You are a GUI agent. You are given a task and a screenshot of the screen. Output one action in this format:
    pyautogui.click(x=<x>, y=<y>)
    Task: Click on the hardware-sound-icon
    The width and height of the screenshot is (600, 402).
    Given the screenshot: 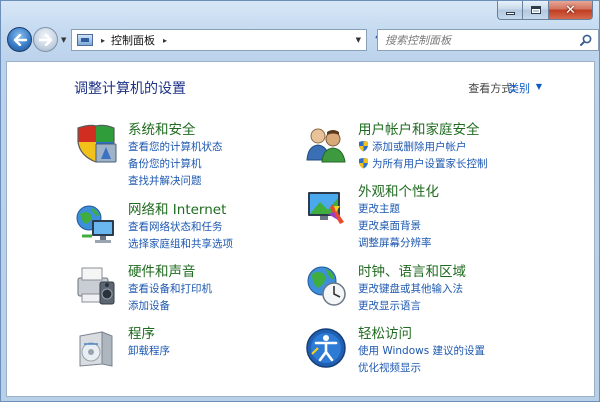 What is the action you would take?
    pyautogui.click(x=96, y=286)
    